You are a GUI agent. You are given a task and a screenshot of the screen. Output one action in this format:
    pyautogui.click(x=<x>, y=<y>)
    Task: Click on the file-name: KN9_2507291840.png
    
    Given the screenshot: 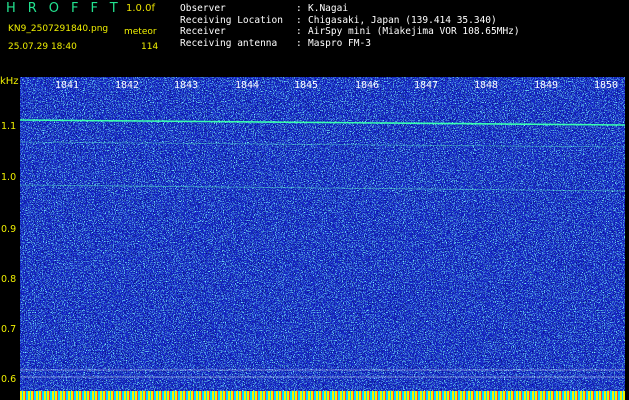 What is the action you would take?
    pyautogui.click(x=58, y=29)
    